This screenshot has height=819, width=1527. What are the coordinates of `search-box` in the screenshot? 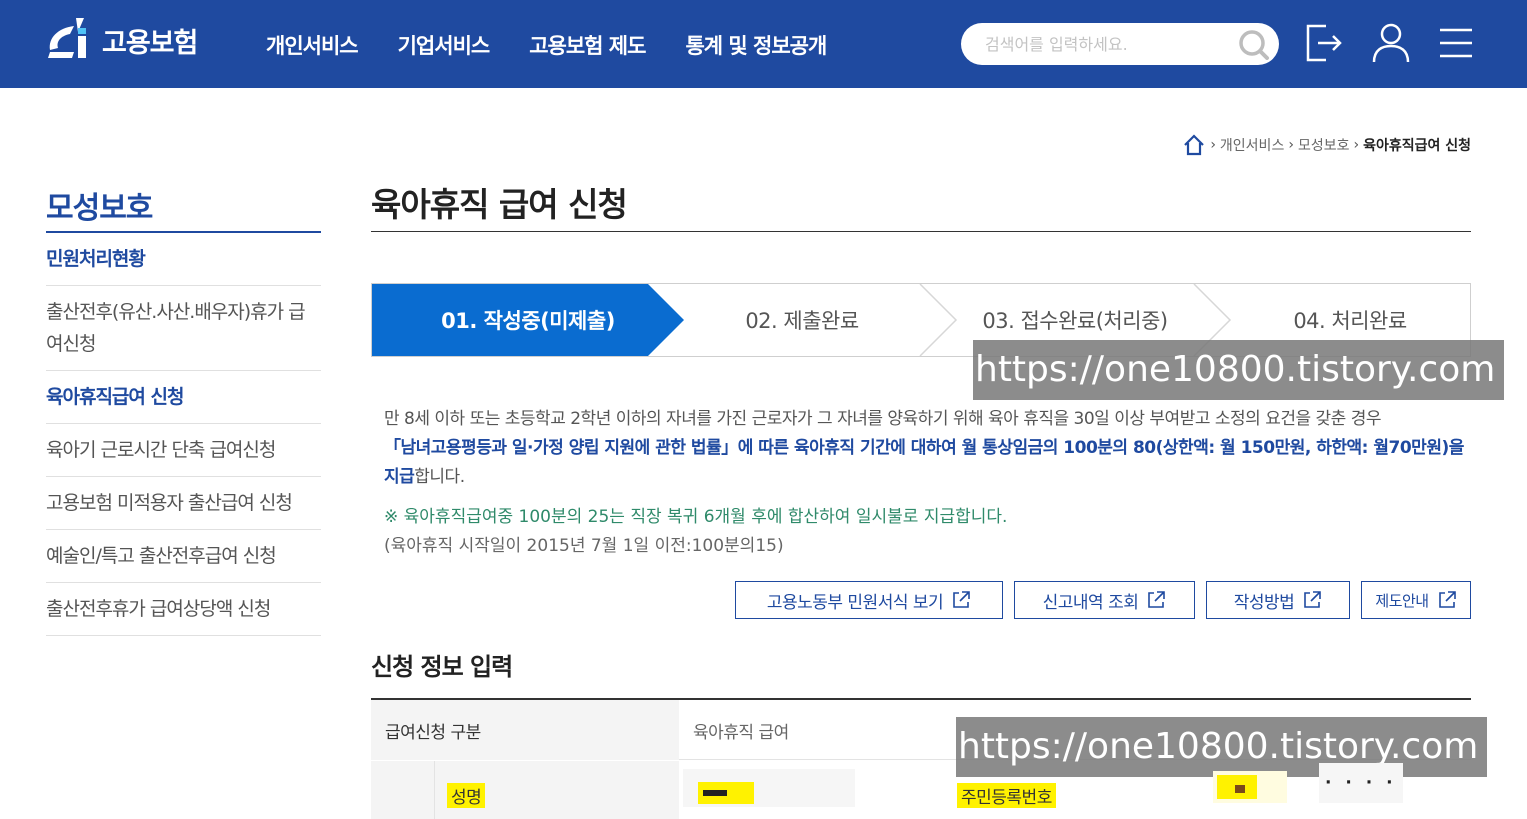 It's located at (1120, 44).